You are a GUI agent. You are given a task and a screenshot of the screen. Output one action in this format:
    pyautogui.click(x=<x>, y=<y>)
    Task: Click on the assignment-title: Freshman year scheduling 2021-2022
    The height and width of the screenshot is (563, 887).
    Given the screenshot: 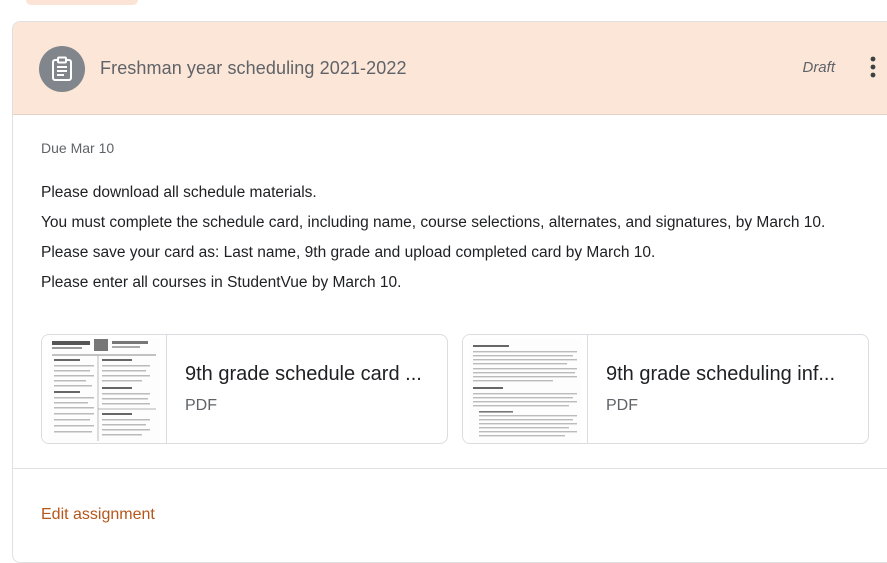 What is the action you would take?
    pyautogui.click(x=253, y=68)
    